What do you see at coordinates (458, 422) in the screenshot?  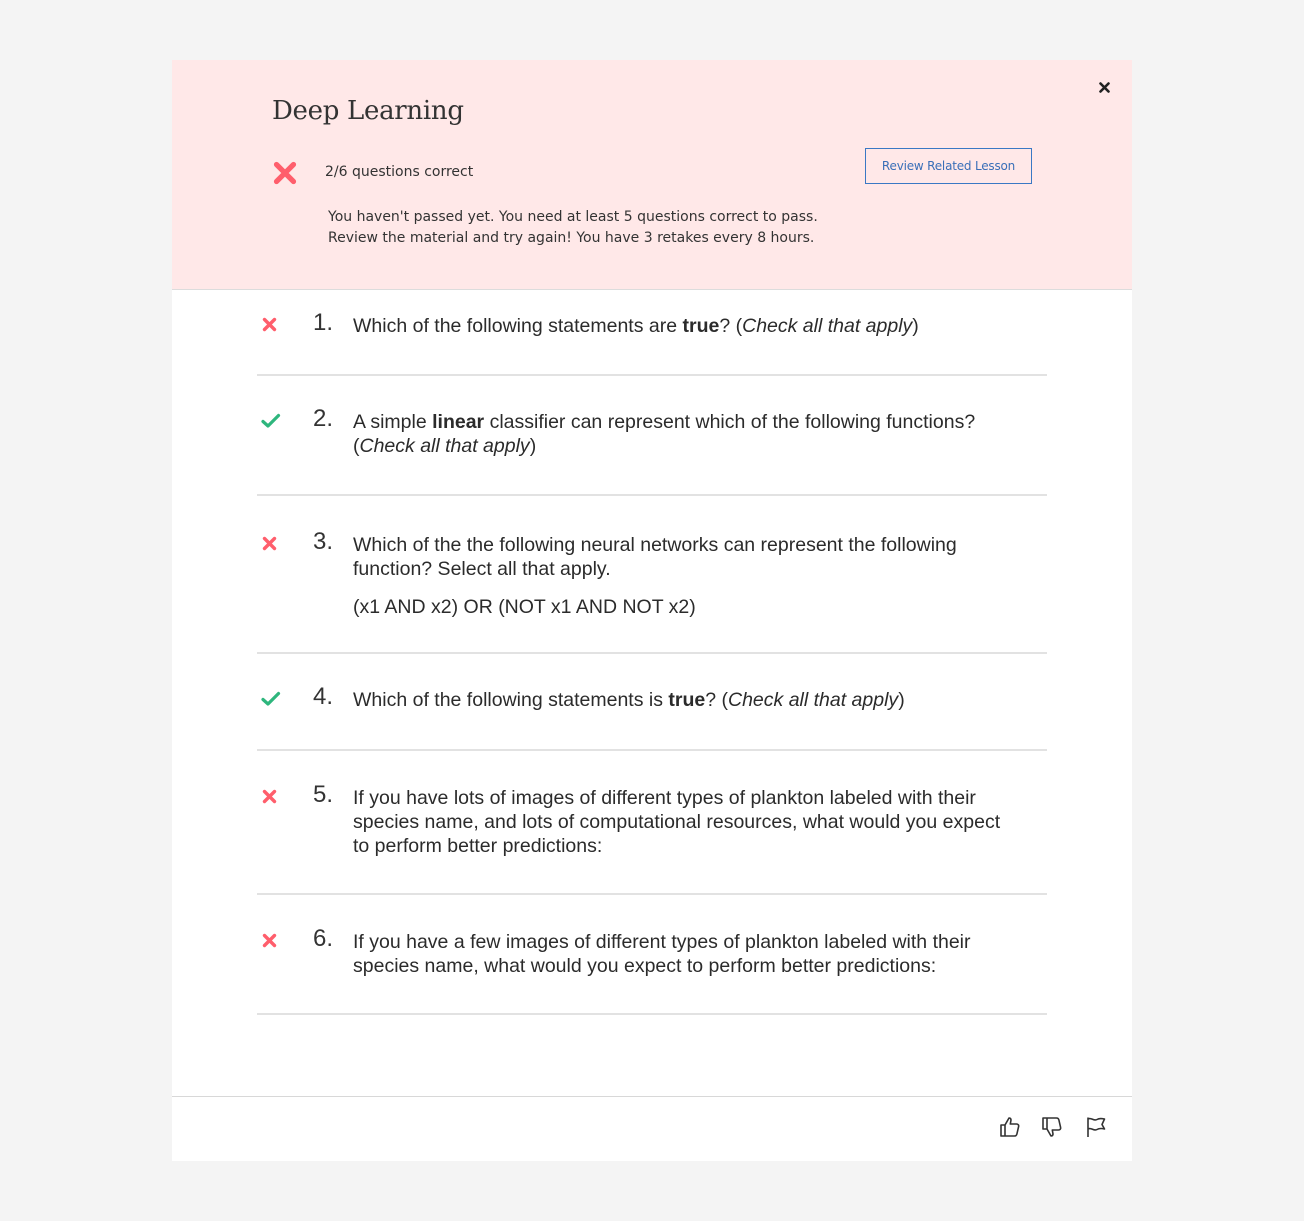 I see `question-text-part: linear` at bounding box center [458, 422].